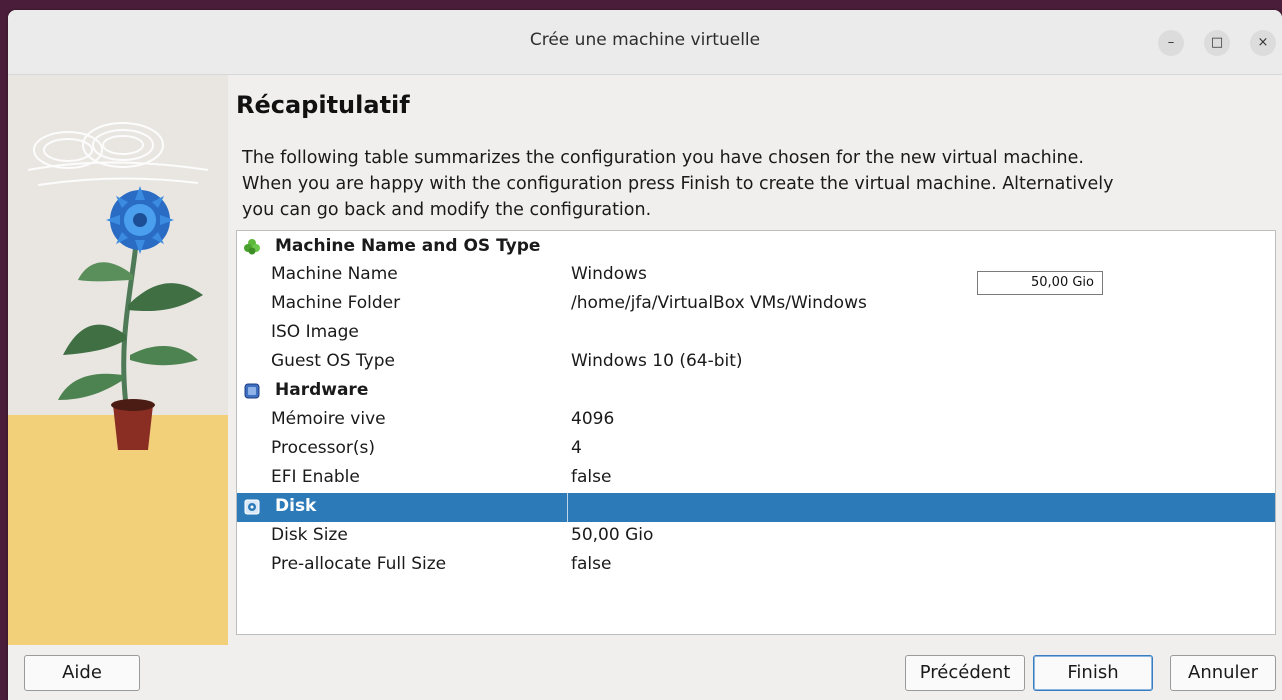 The width and height of the screenshot is (1282, 700). I want to click on row-value: 50,00 Gio, so click(612, 535).